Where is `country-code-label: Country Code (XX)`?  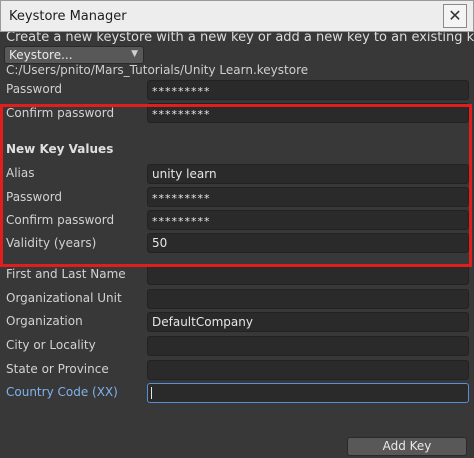
country-code-label: Country Code (XX) is located at coordinates (62, 392).